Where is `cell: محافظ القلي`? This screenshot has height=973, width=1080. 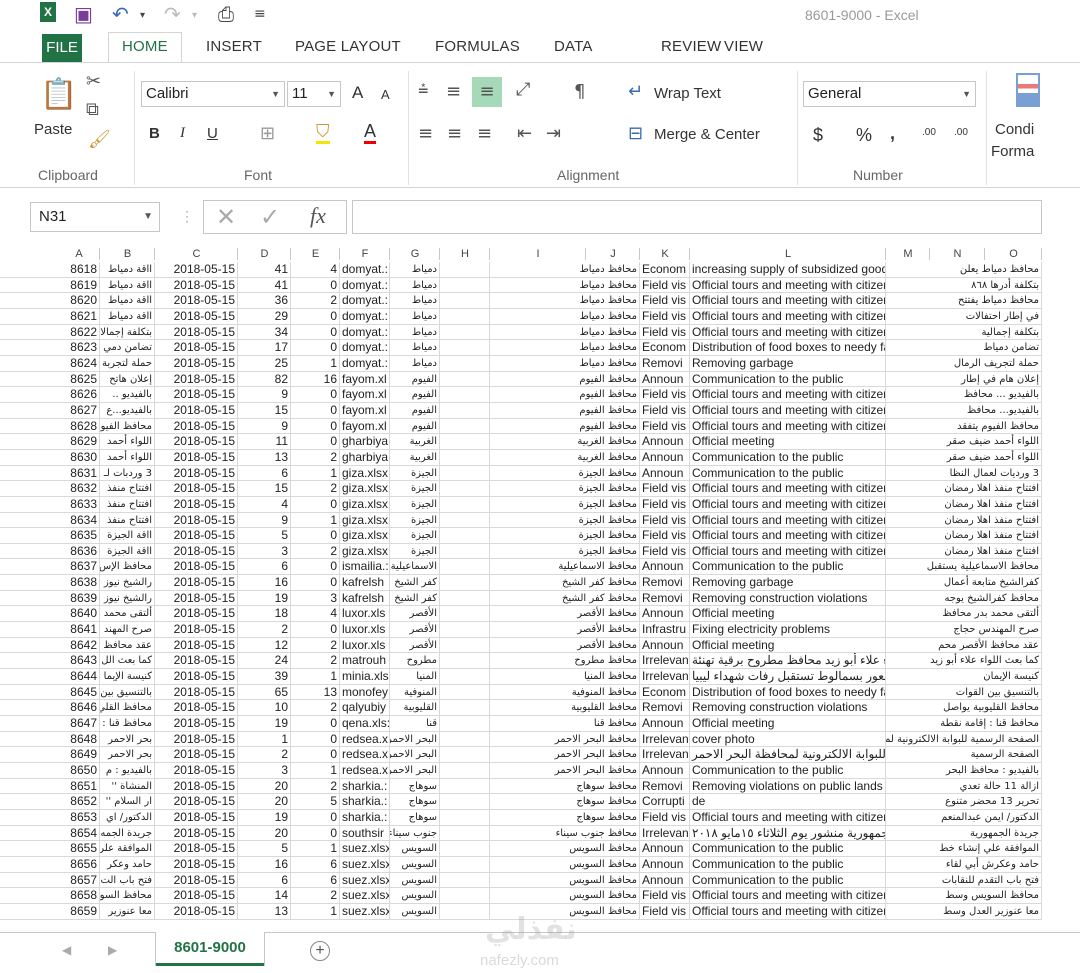 cell: محافظ القلي is located at coordinates (127, 708).